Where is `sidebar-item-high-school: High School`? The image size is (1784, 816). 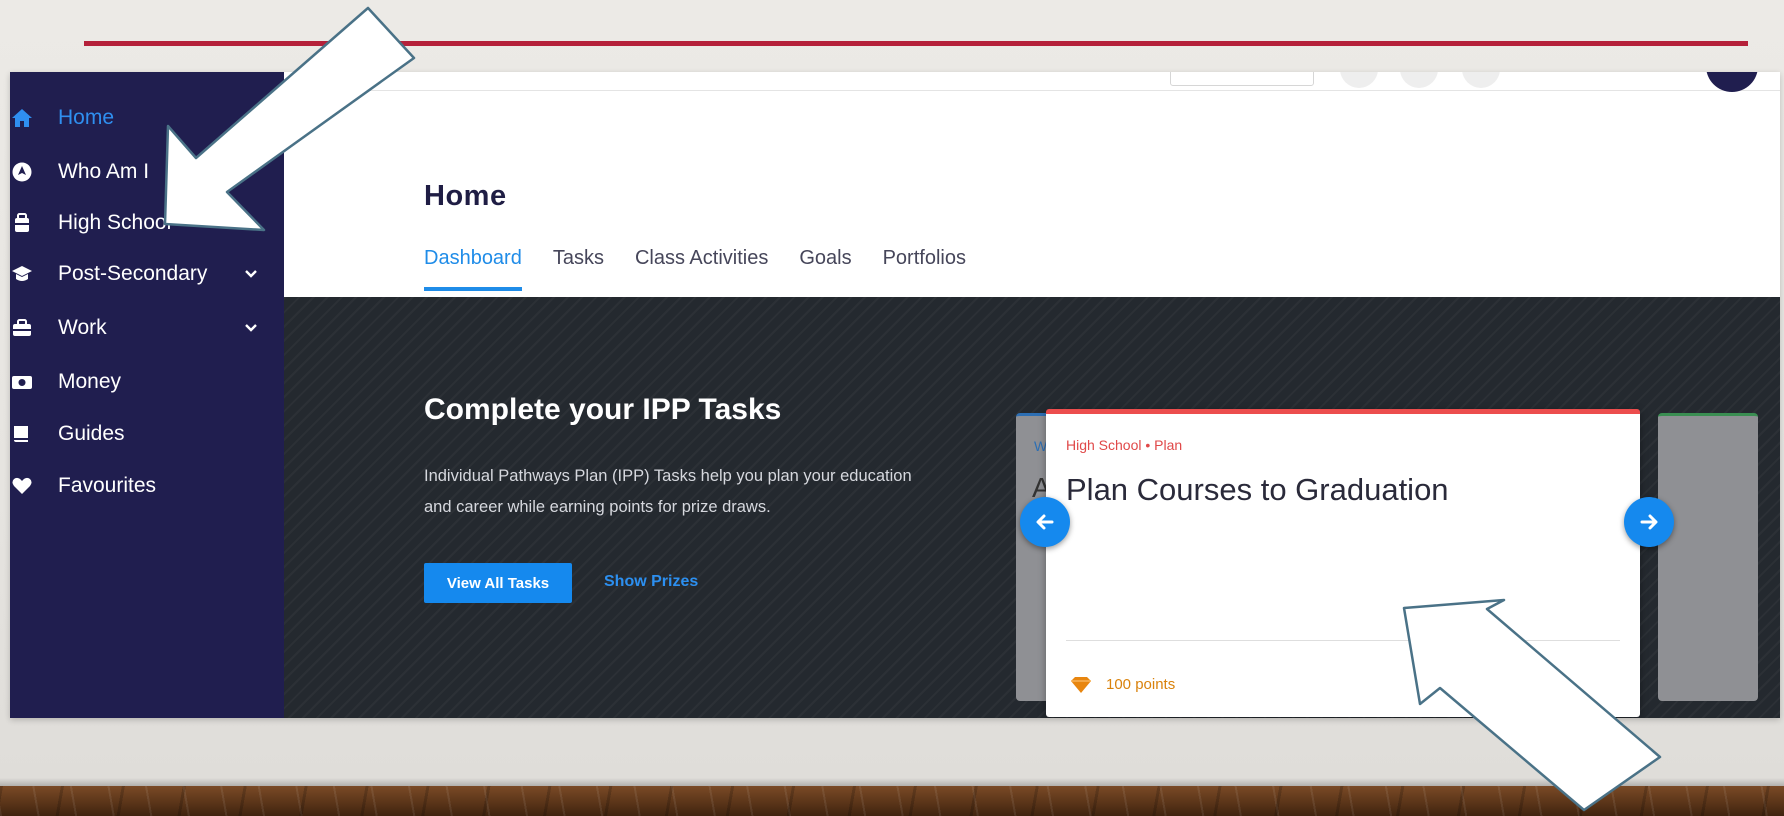 sidebar-item-high-school: High School is located at coordinates (147, 223).